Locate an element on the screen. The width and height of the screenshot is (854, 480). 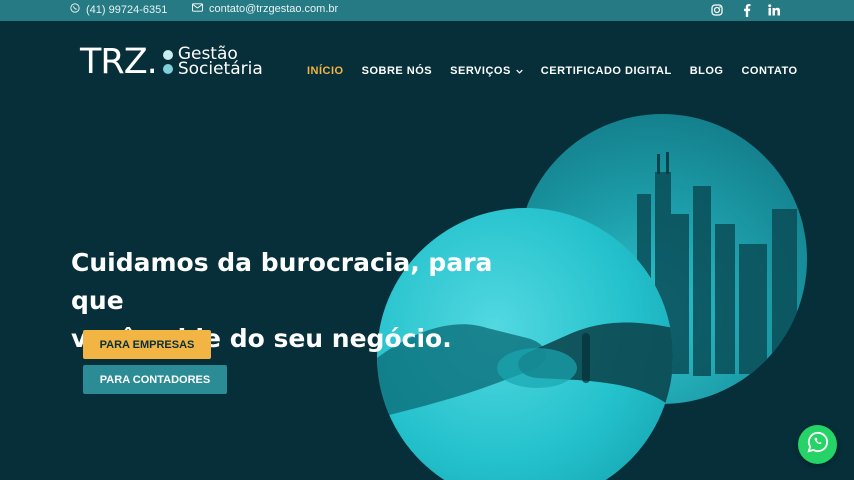
nav-item-blog: BLOG is located at coordinates (707, 71).